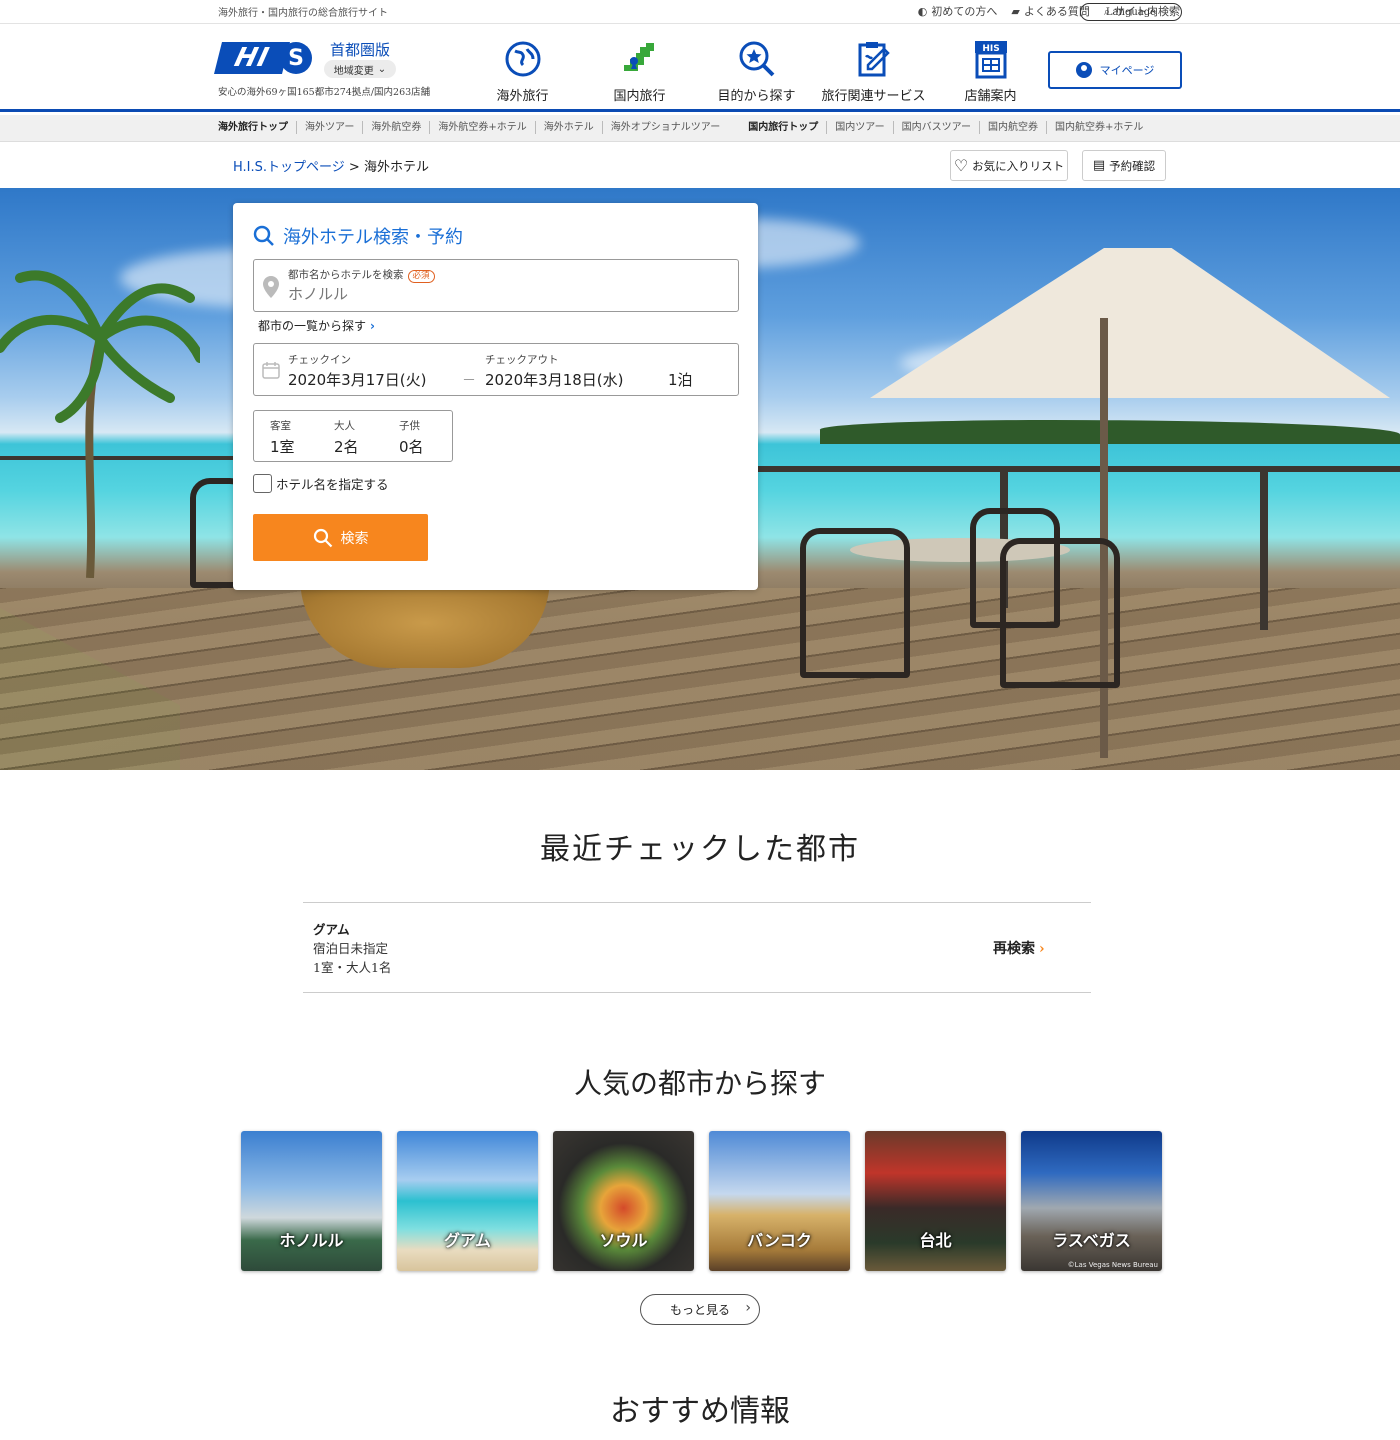  What do you see at coordinates (481, 127) in the screenshot?
I see `subnav-overseas-air-hotel: 海外航空券+ホテル` at bounding box center [481, 127].